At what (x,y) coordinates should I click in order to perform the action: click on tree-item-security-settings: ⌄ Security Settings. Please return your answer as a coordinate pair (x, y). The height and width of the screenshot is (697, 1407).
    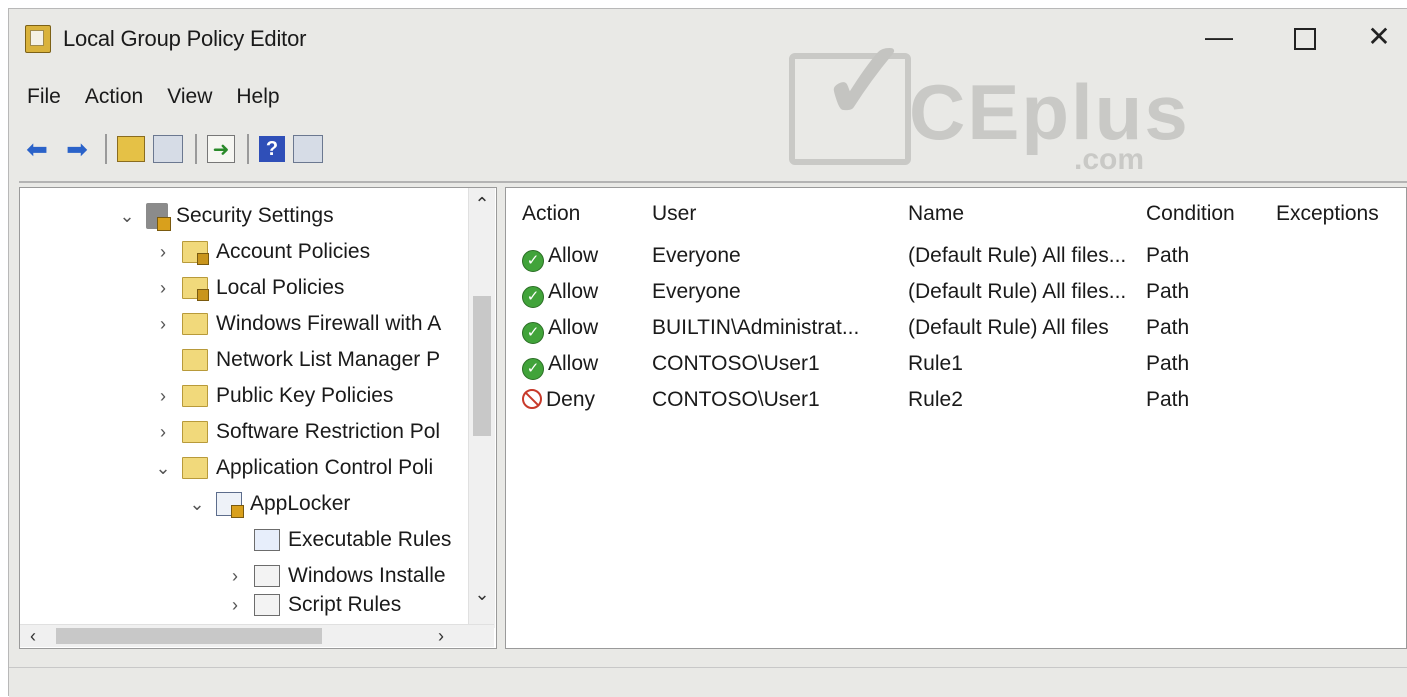
    Looking at the image, I should click on (225, 216).